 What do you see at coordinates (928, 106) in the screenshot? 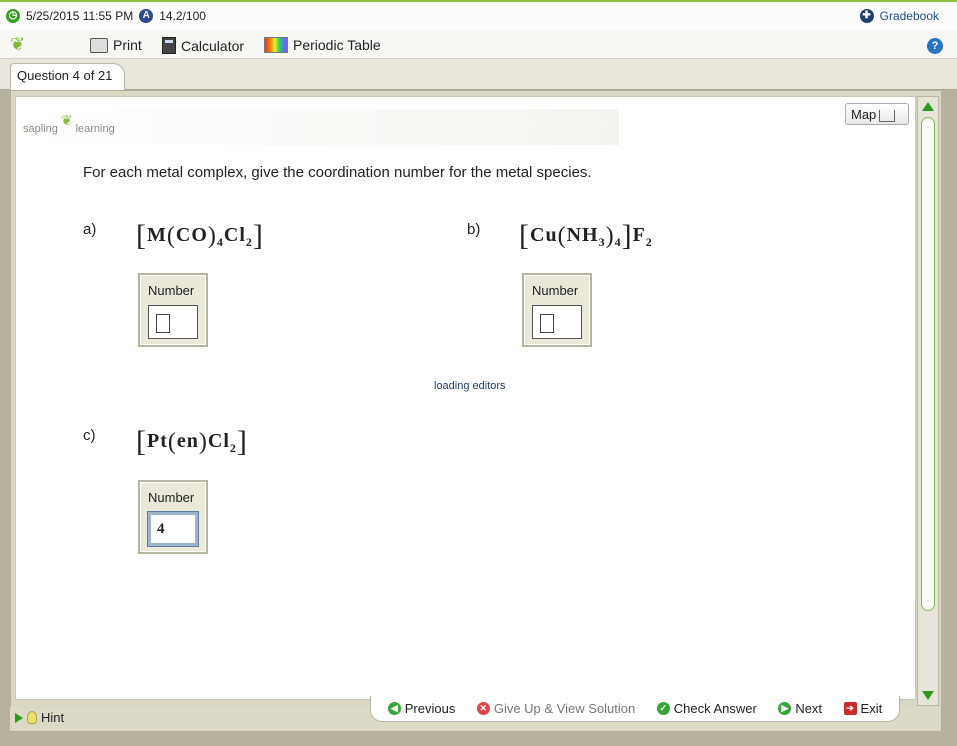
I see `scroll-up-arrow-icon` at bounding box center [928, 106].